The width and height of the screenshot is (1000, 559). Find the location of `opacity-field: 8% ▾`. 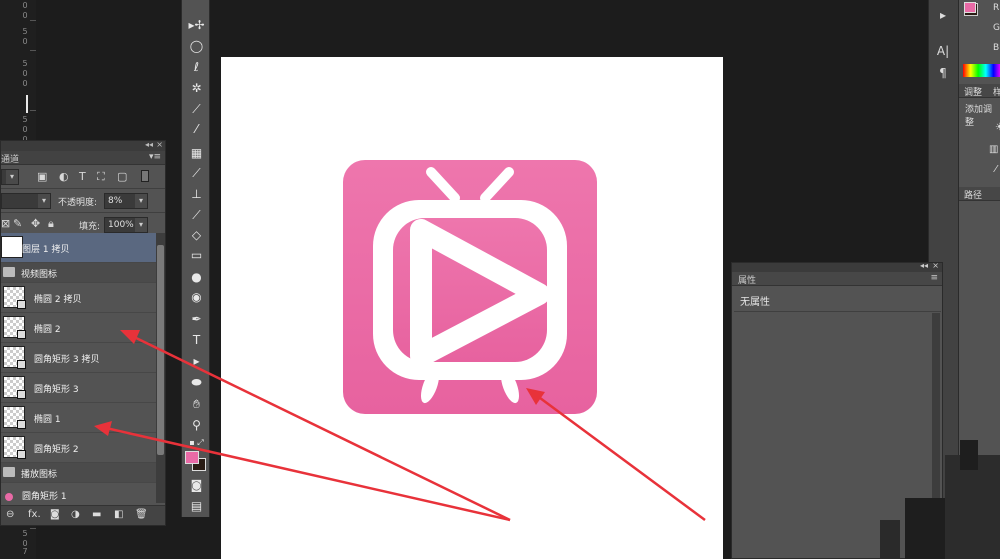

opacity-field: 8% ▾ is located at coordinates (126, 201).